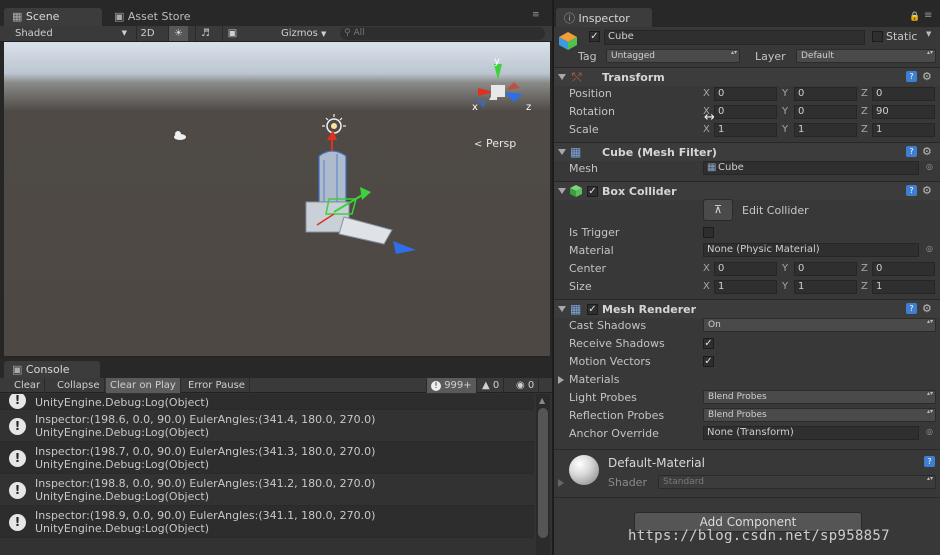 This screenshot has height=555, width=940. What do you see at coordinates (903, 287) in the screenshot?
I see `size-z-field: 1` at bounding box center [903, 287].